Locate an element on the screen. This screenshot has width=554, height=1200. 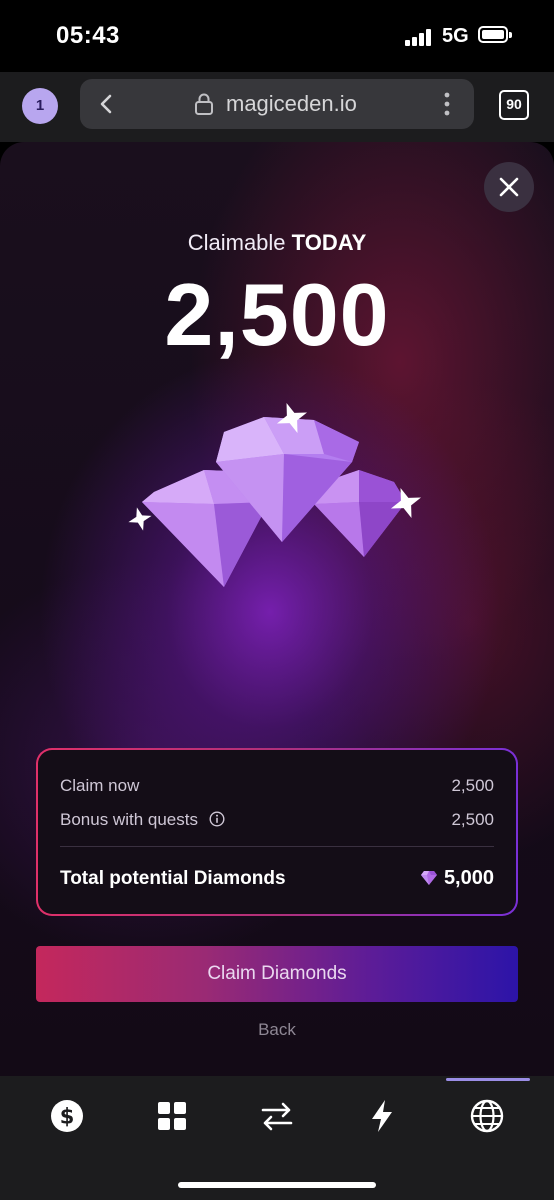
claim-title-emphasis: TODAY is located at coordinates (329, 242).